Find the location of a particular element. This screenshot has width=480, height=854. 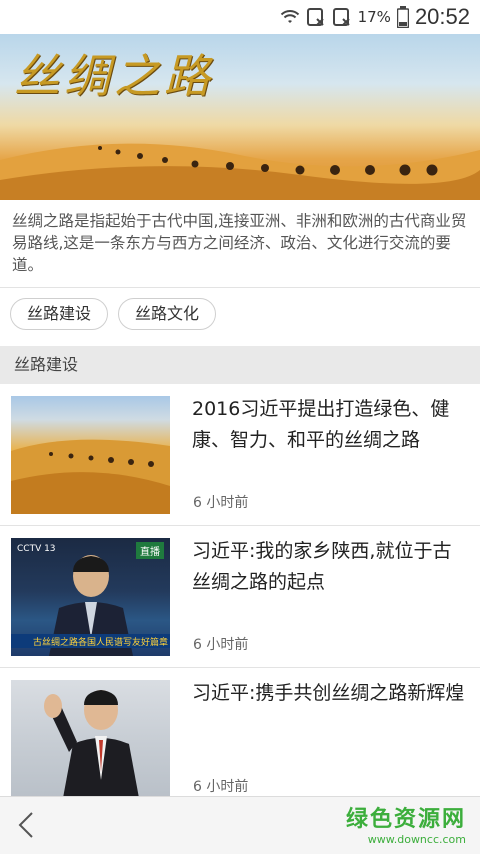

news-title: 2016习近平提出打造绿色、健康、智力、和平的丝绸之路 is located at coordinates (321, 424).